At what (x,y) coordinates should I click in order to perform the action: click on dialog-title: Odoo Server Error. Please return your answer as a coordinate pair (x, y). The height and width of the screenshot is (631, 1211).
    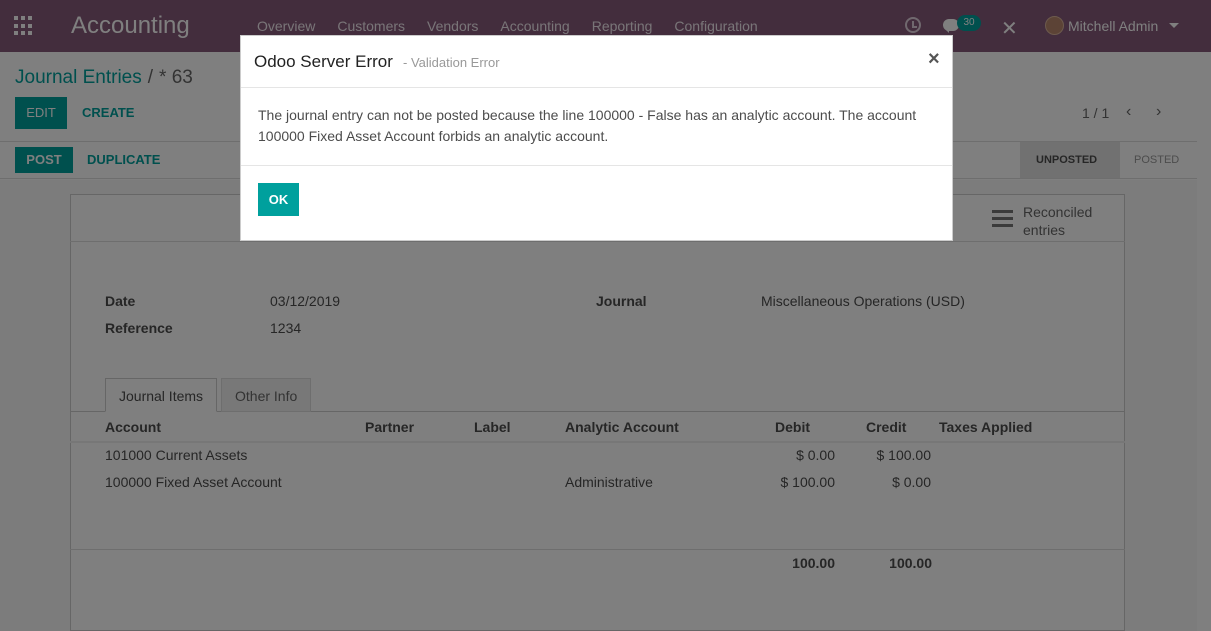
    Looking at the image, I should click on (323, 61).